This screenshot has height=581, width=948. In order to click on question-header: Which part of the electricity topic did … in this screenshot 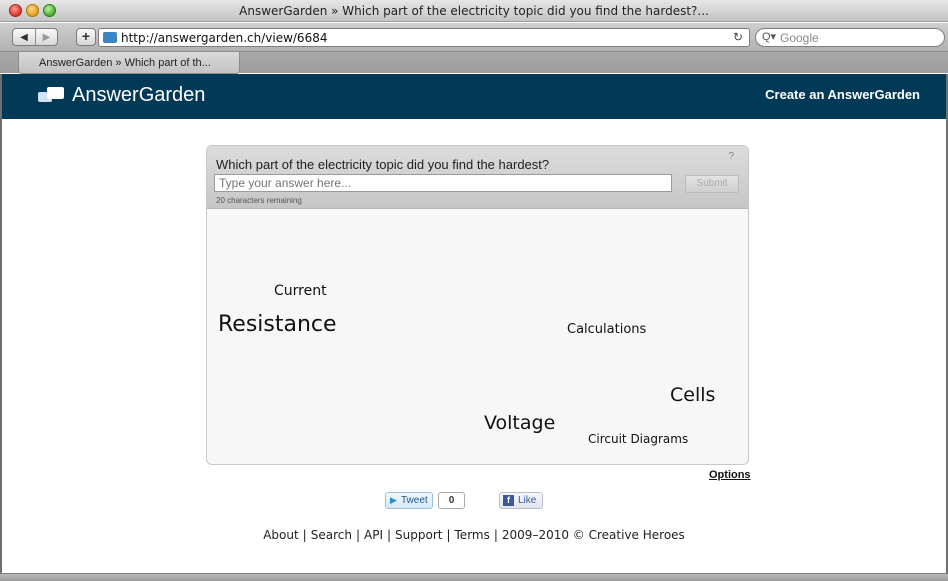, I will do `click(477, 177)`.